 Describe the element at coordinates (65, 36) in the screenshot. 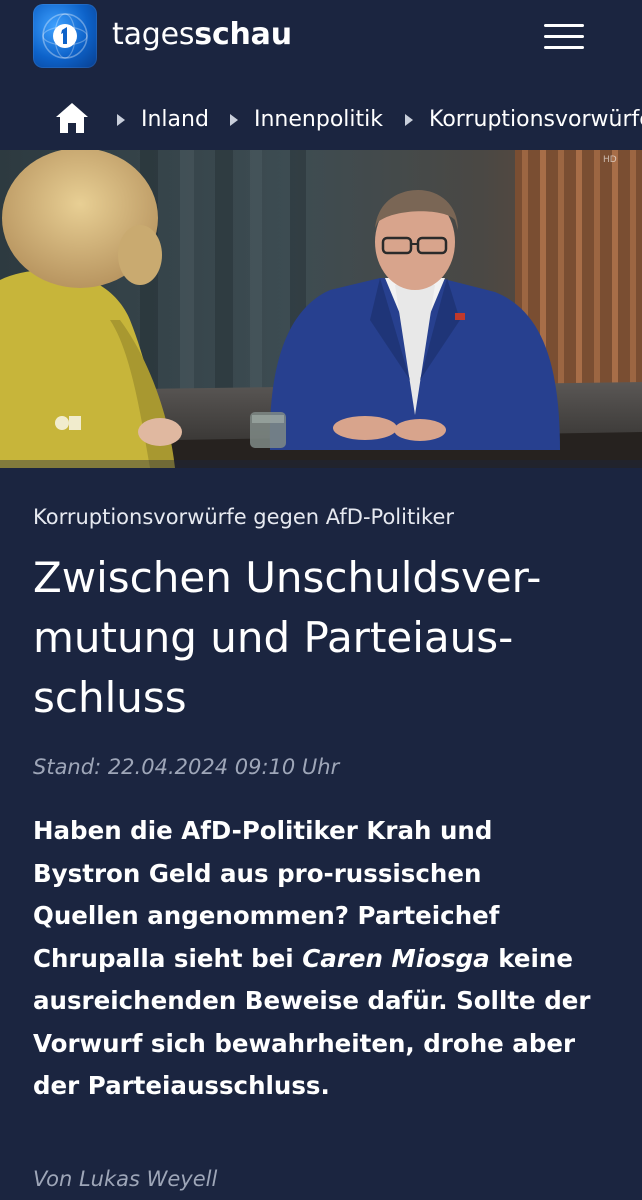

I see `tagesschau-logo-icon` at that location.